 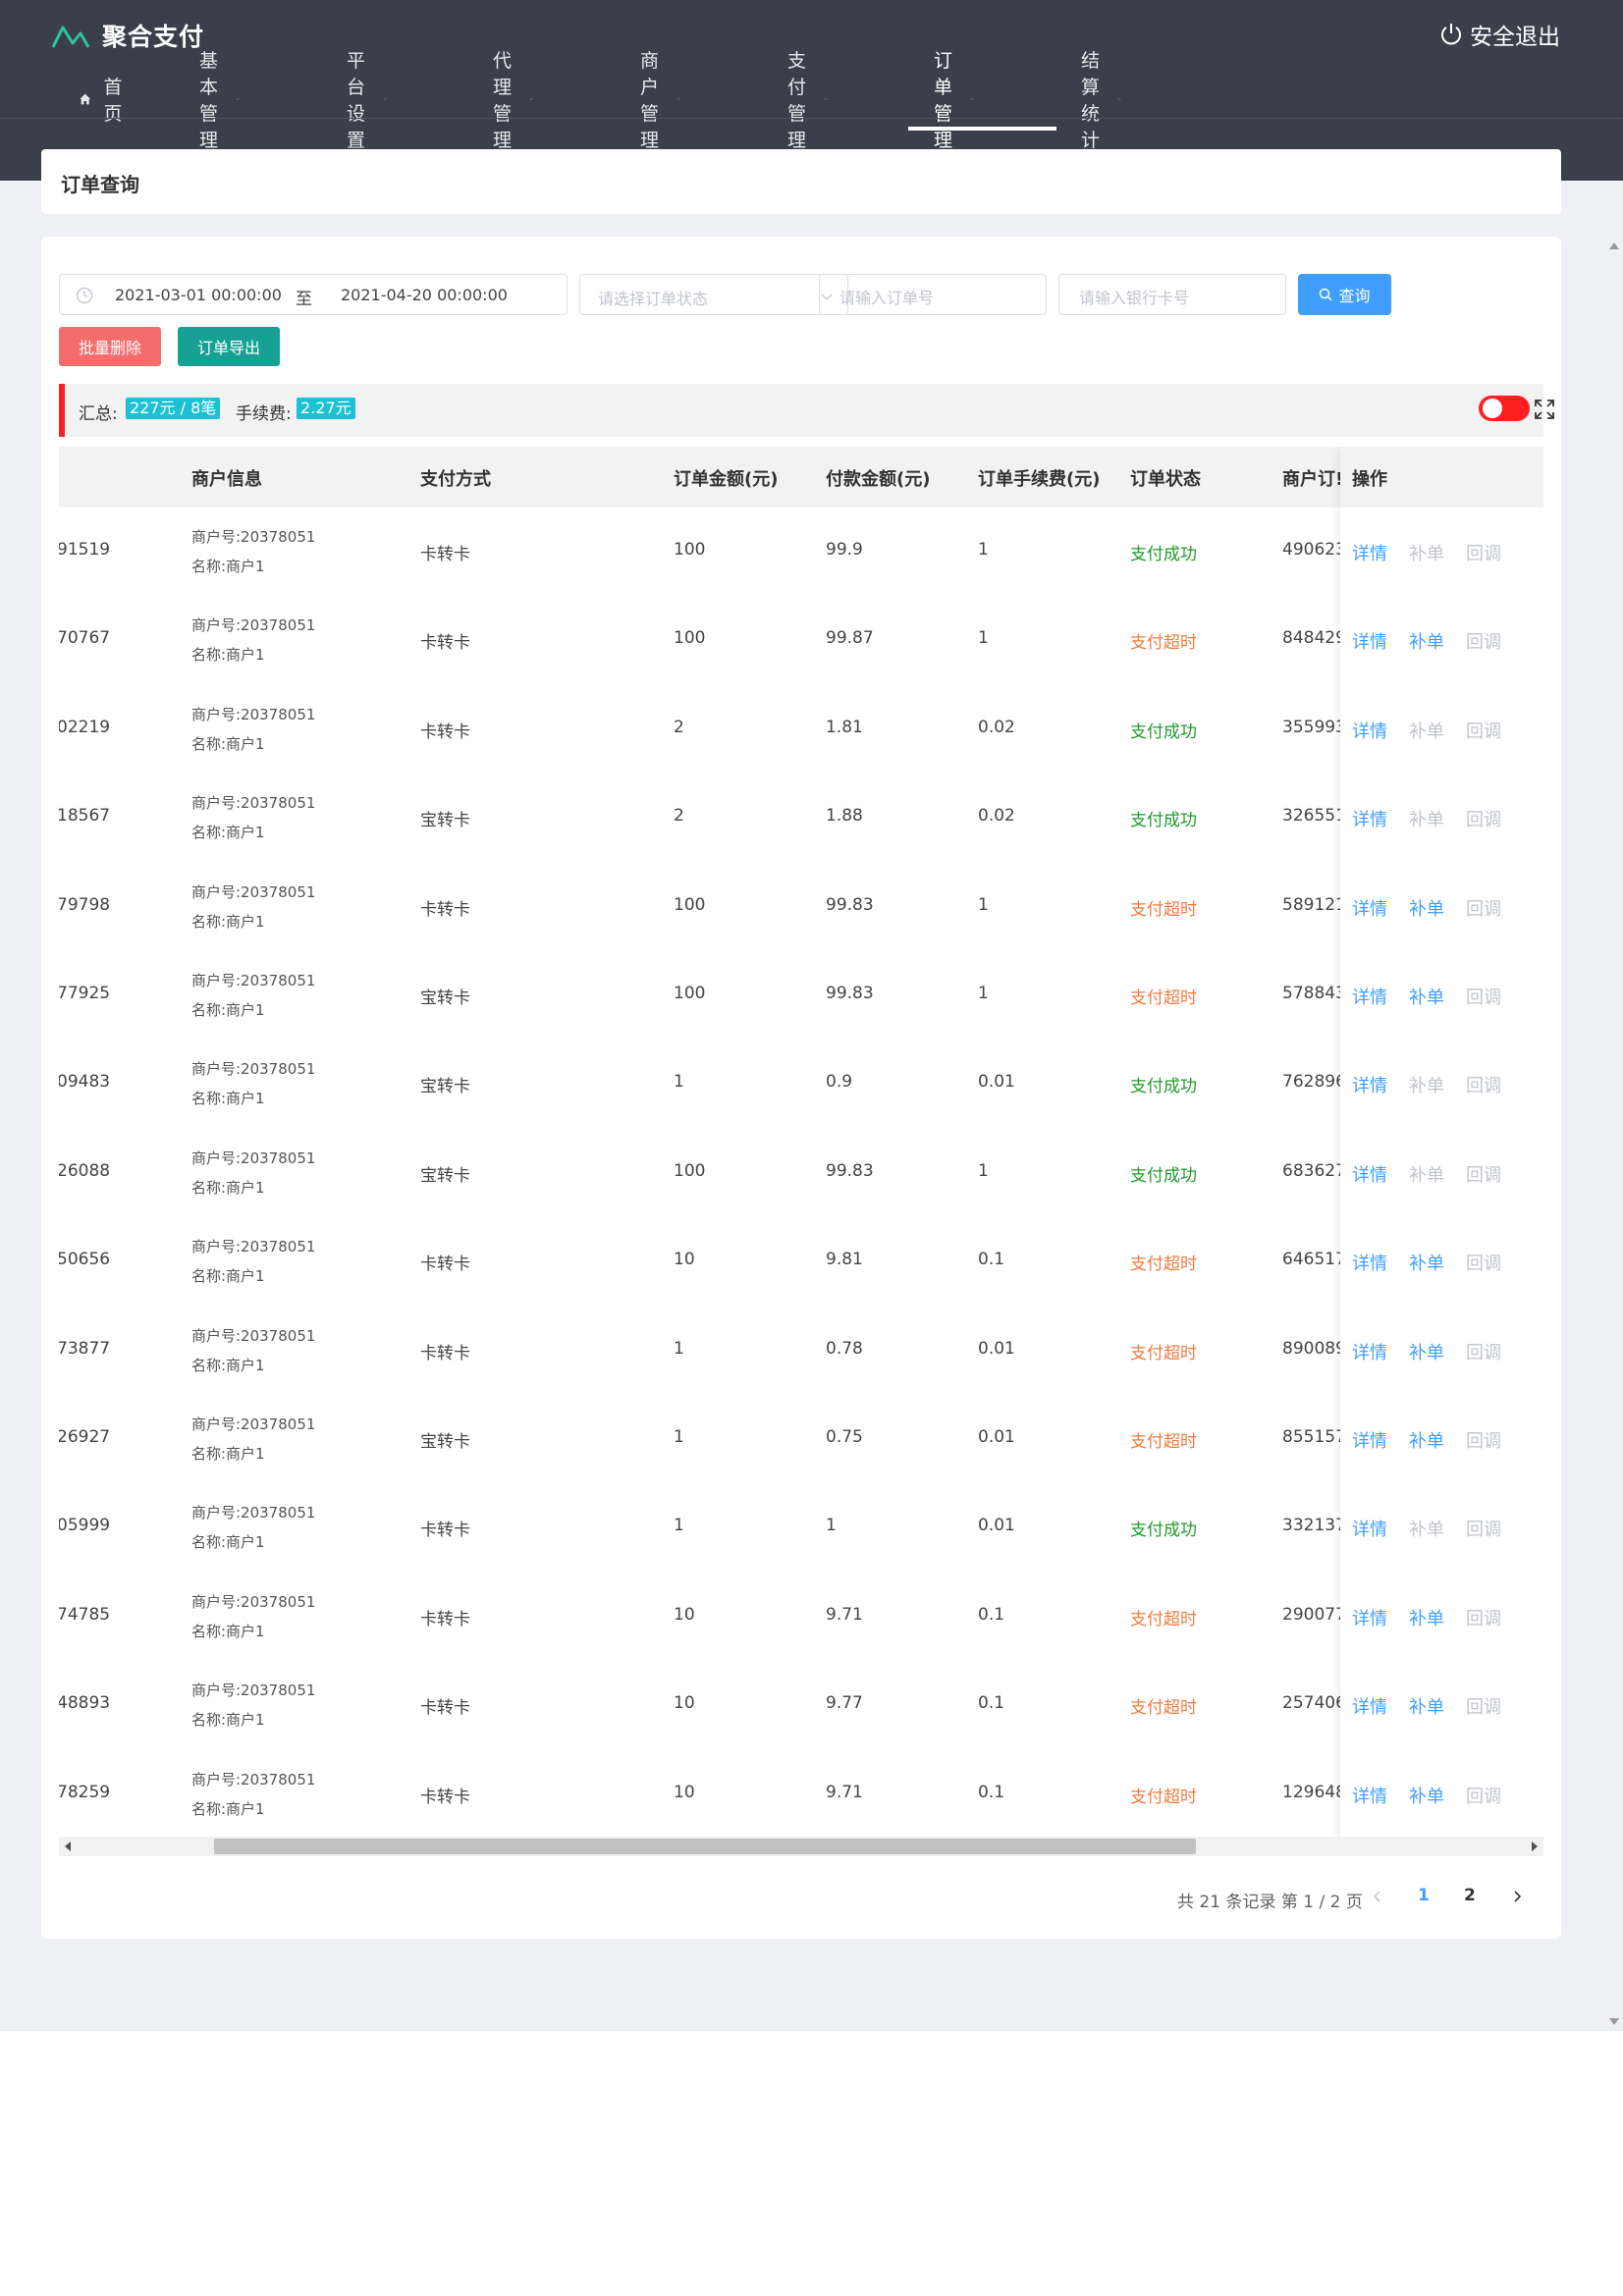 I want to click on fullscreen-icon, so click(x=1544, y=409).